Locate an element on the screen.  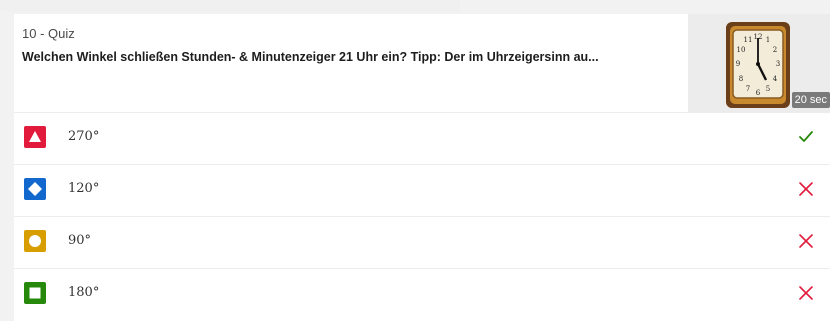
circle-icon is located at coordinates (35, 241).